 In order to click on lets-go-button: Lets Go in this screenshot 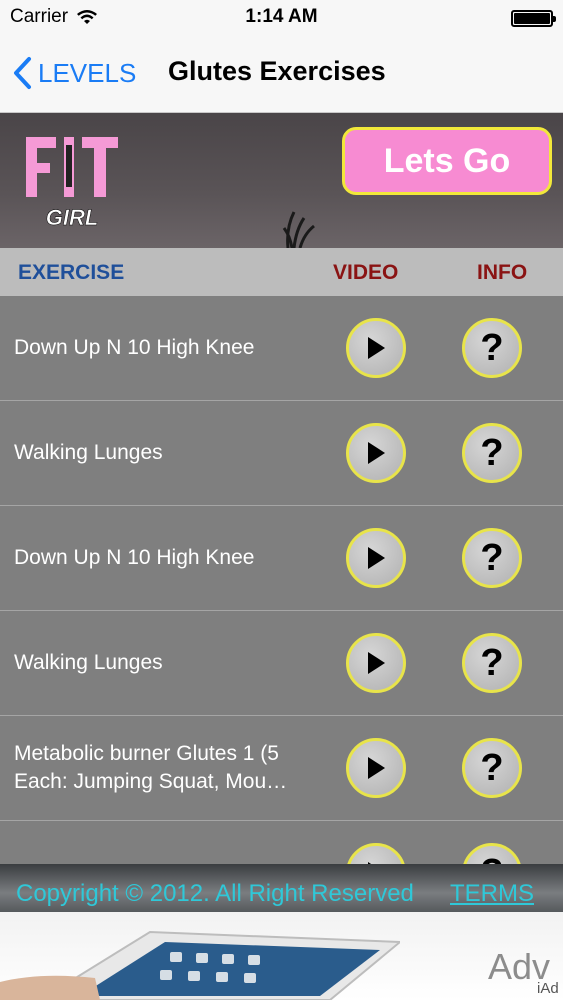, I will do `click(447, 161)`.